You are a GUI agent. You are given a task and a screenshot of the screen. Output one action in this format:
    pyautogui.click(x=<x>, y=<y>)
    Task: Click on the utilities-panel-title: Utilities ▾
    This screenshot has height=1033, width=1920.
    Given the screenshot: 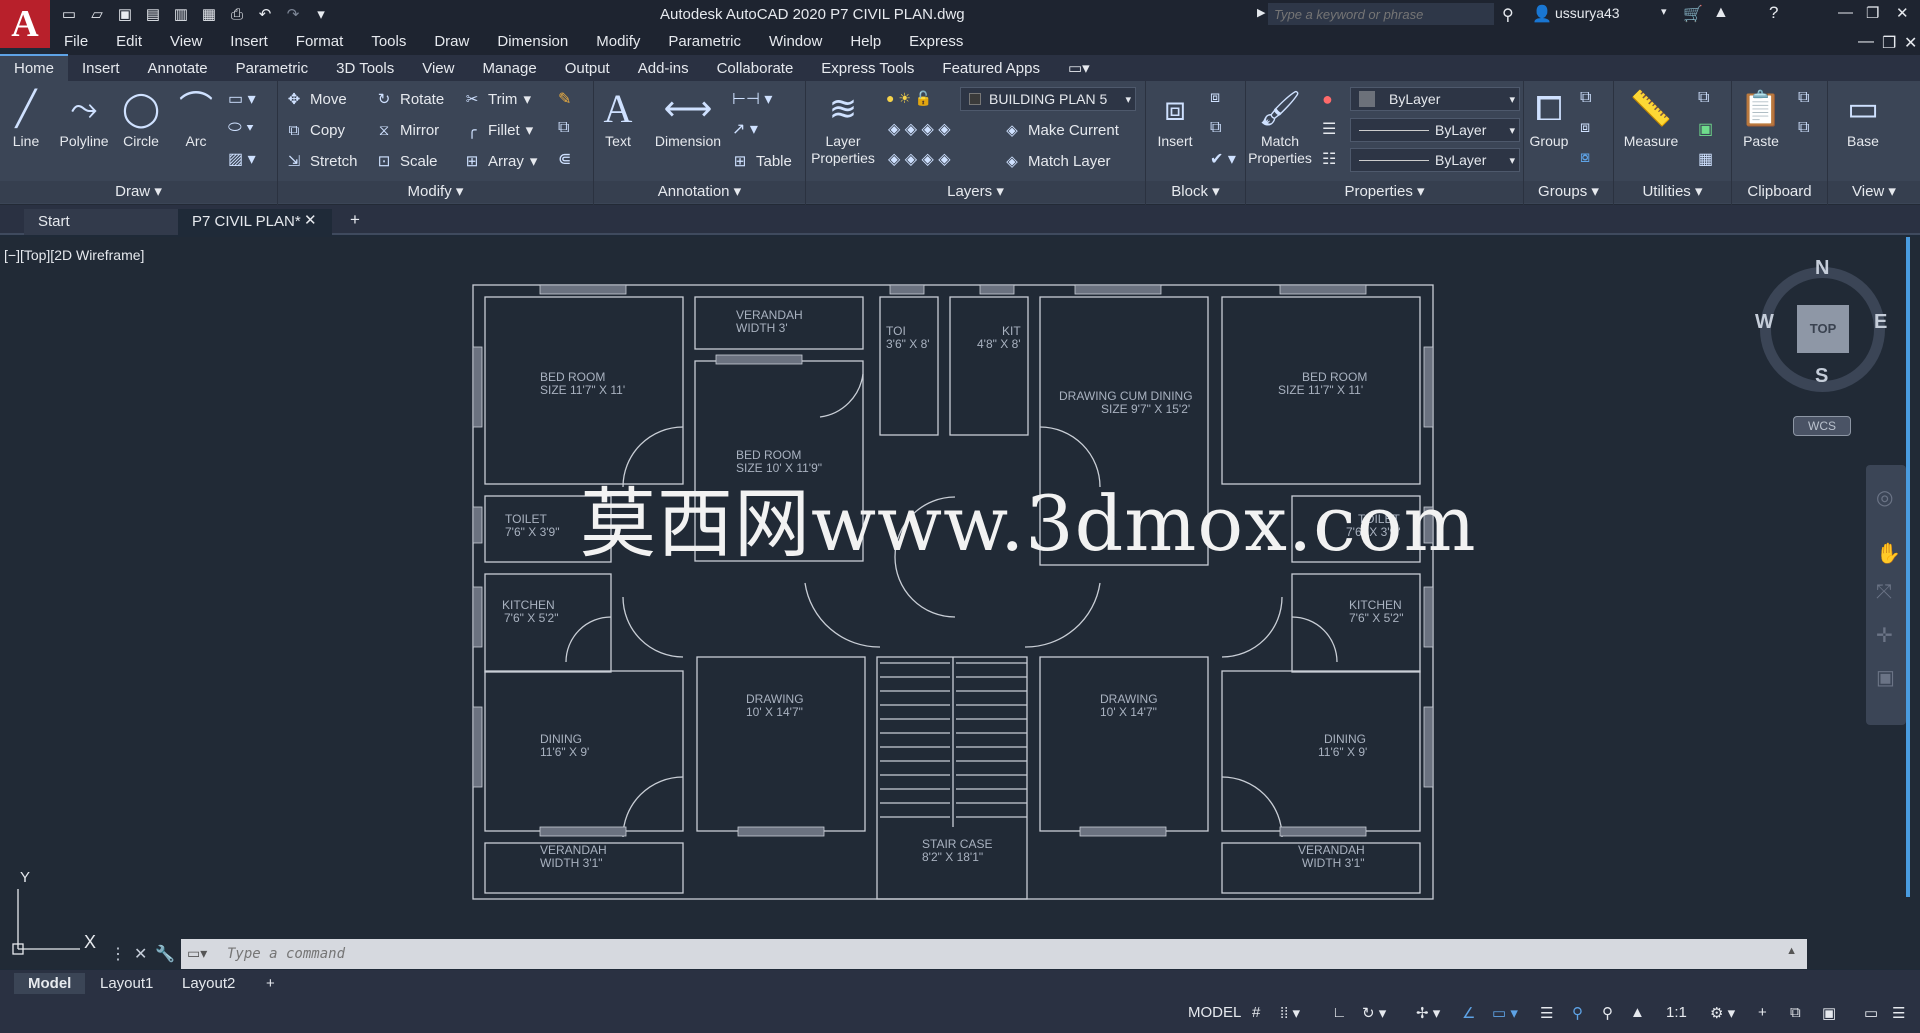 What is the action you would take?
    pyautogui.click(x=1672, y=192)
    